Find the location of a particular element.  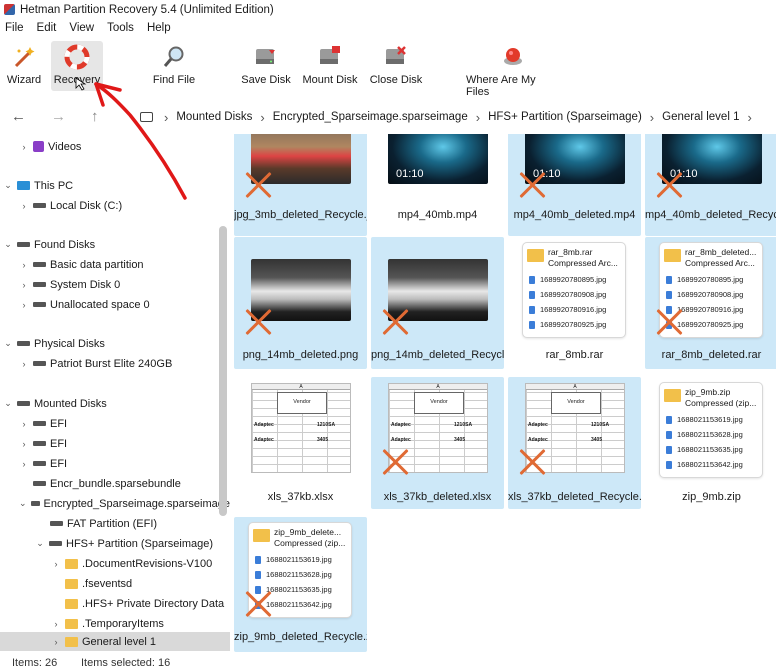

tree-item-patriot: › Patriot Burst Elite 240GB is located at coordinates (115, 363).